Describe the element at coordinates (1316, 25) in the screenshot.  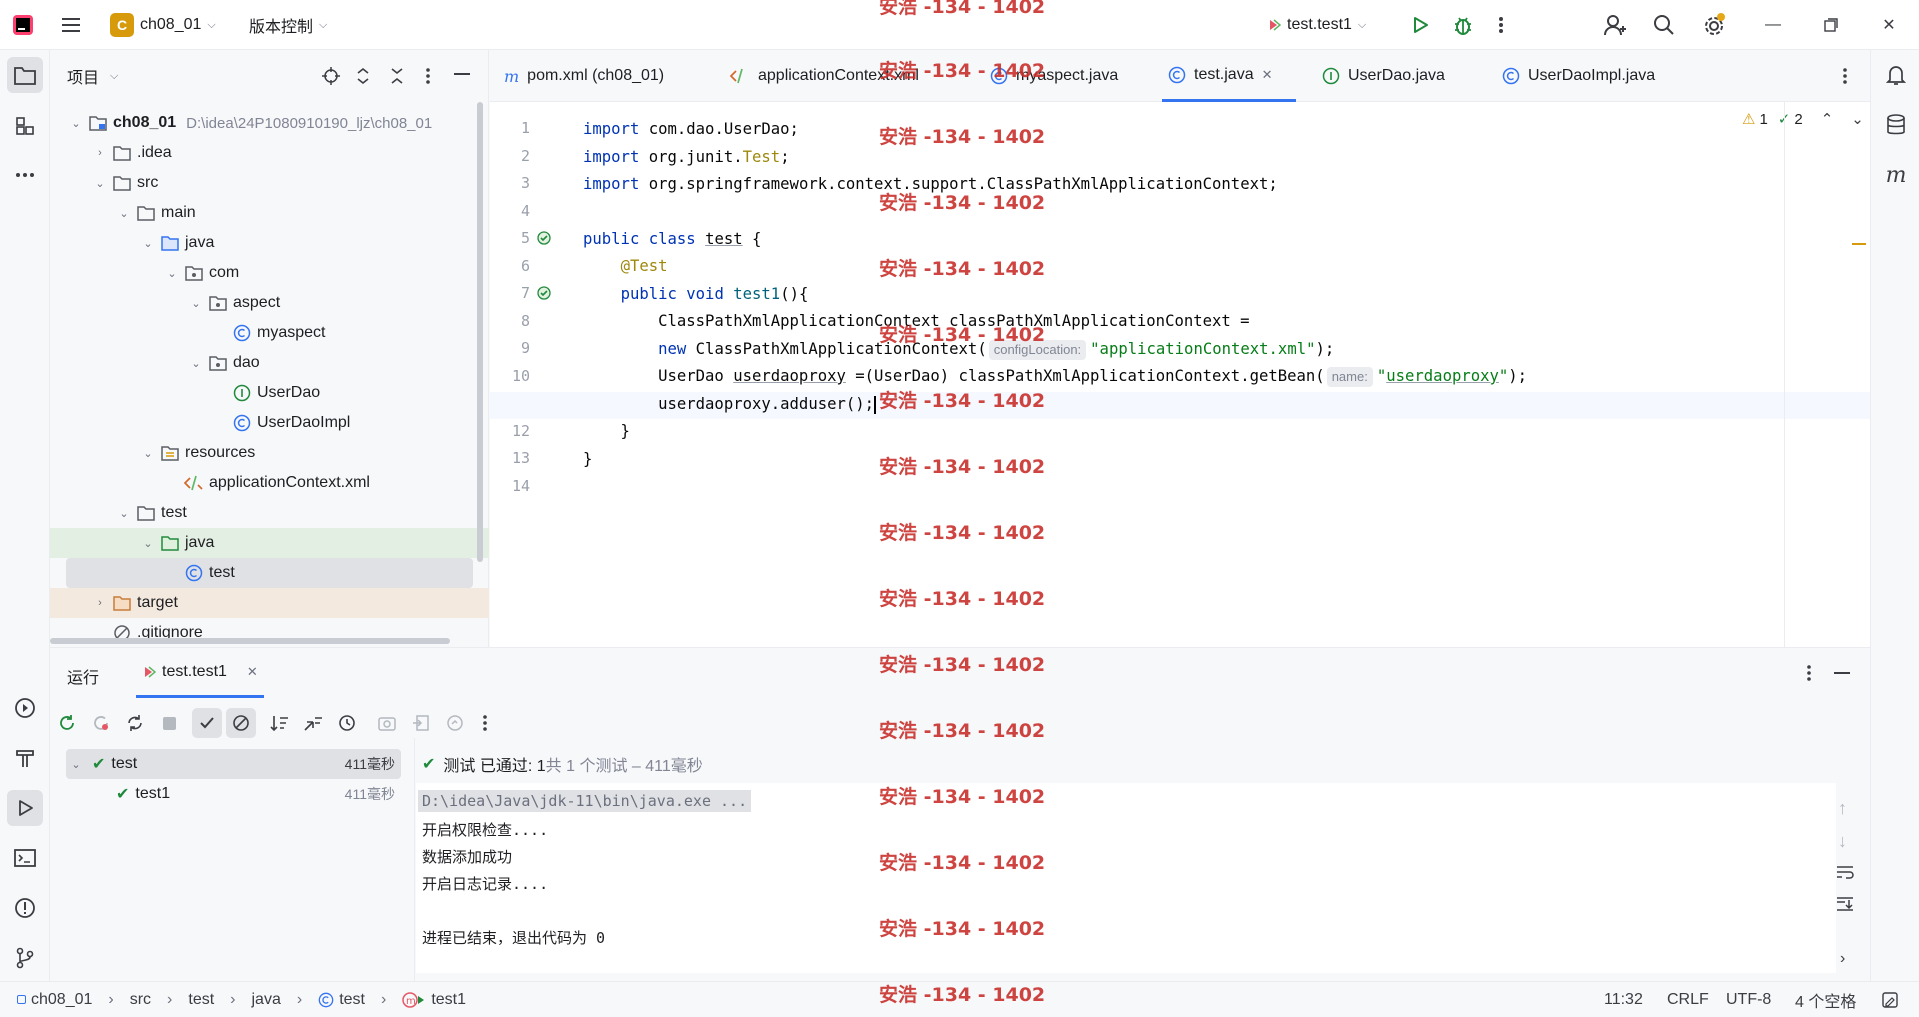
I see `run-config-selector: test.test1 ⌵` at that location.